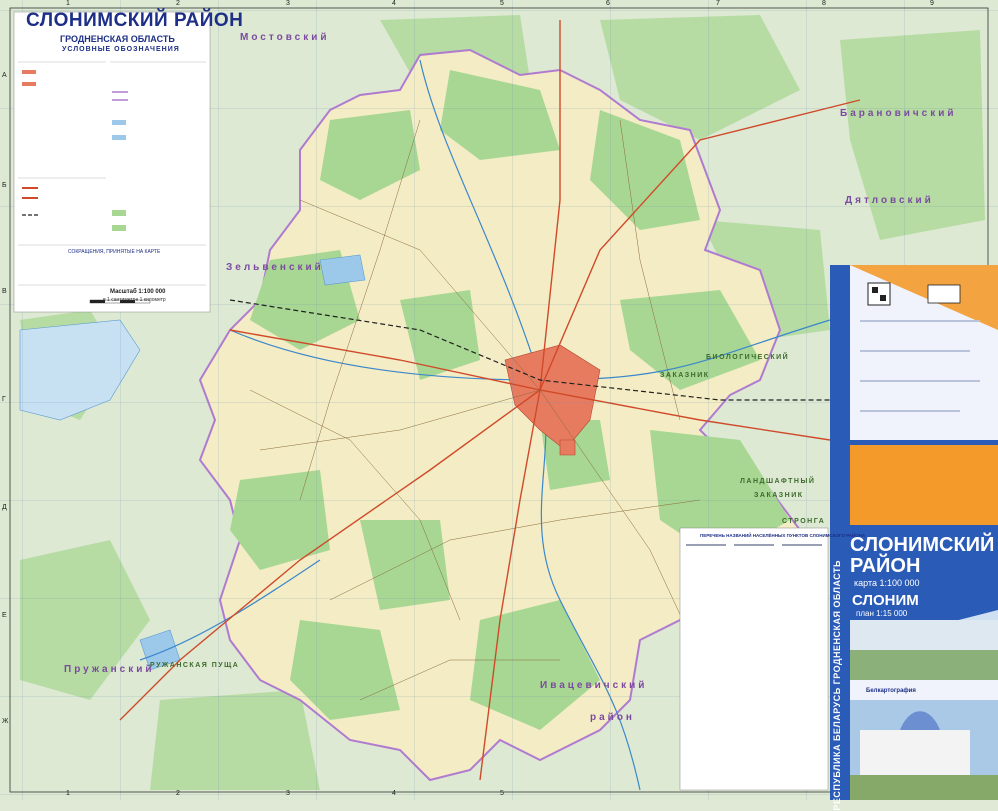  Describe the element at coordinates (882, 613) in the screenshot. I see `cover-plan-scale: план 1:15 000` at that location.